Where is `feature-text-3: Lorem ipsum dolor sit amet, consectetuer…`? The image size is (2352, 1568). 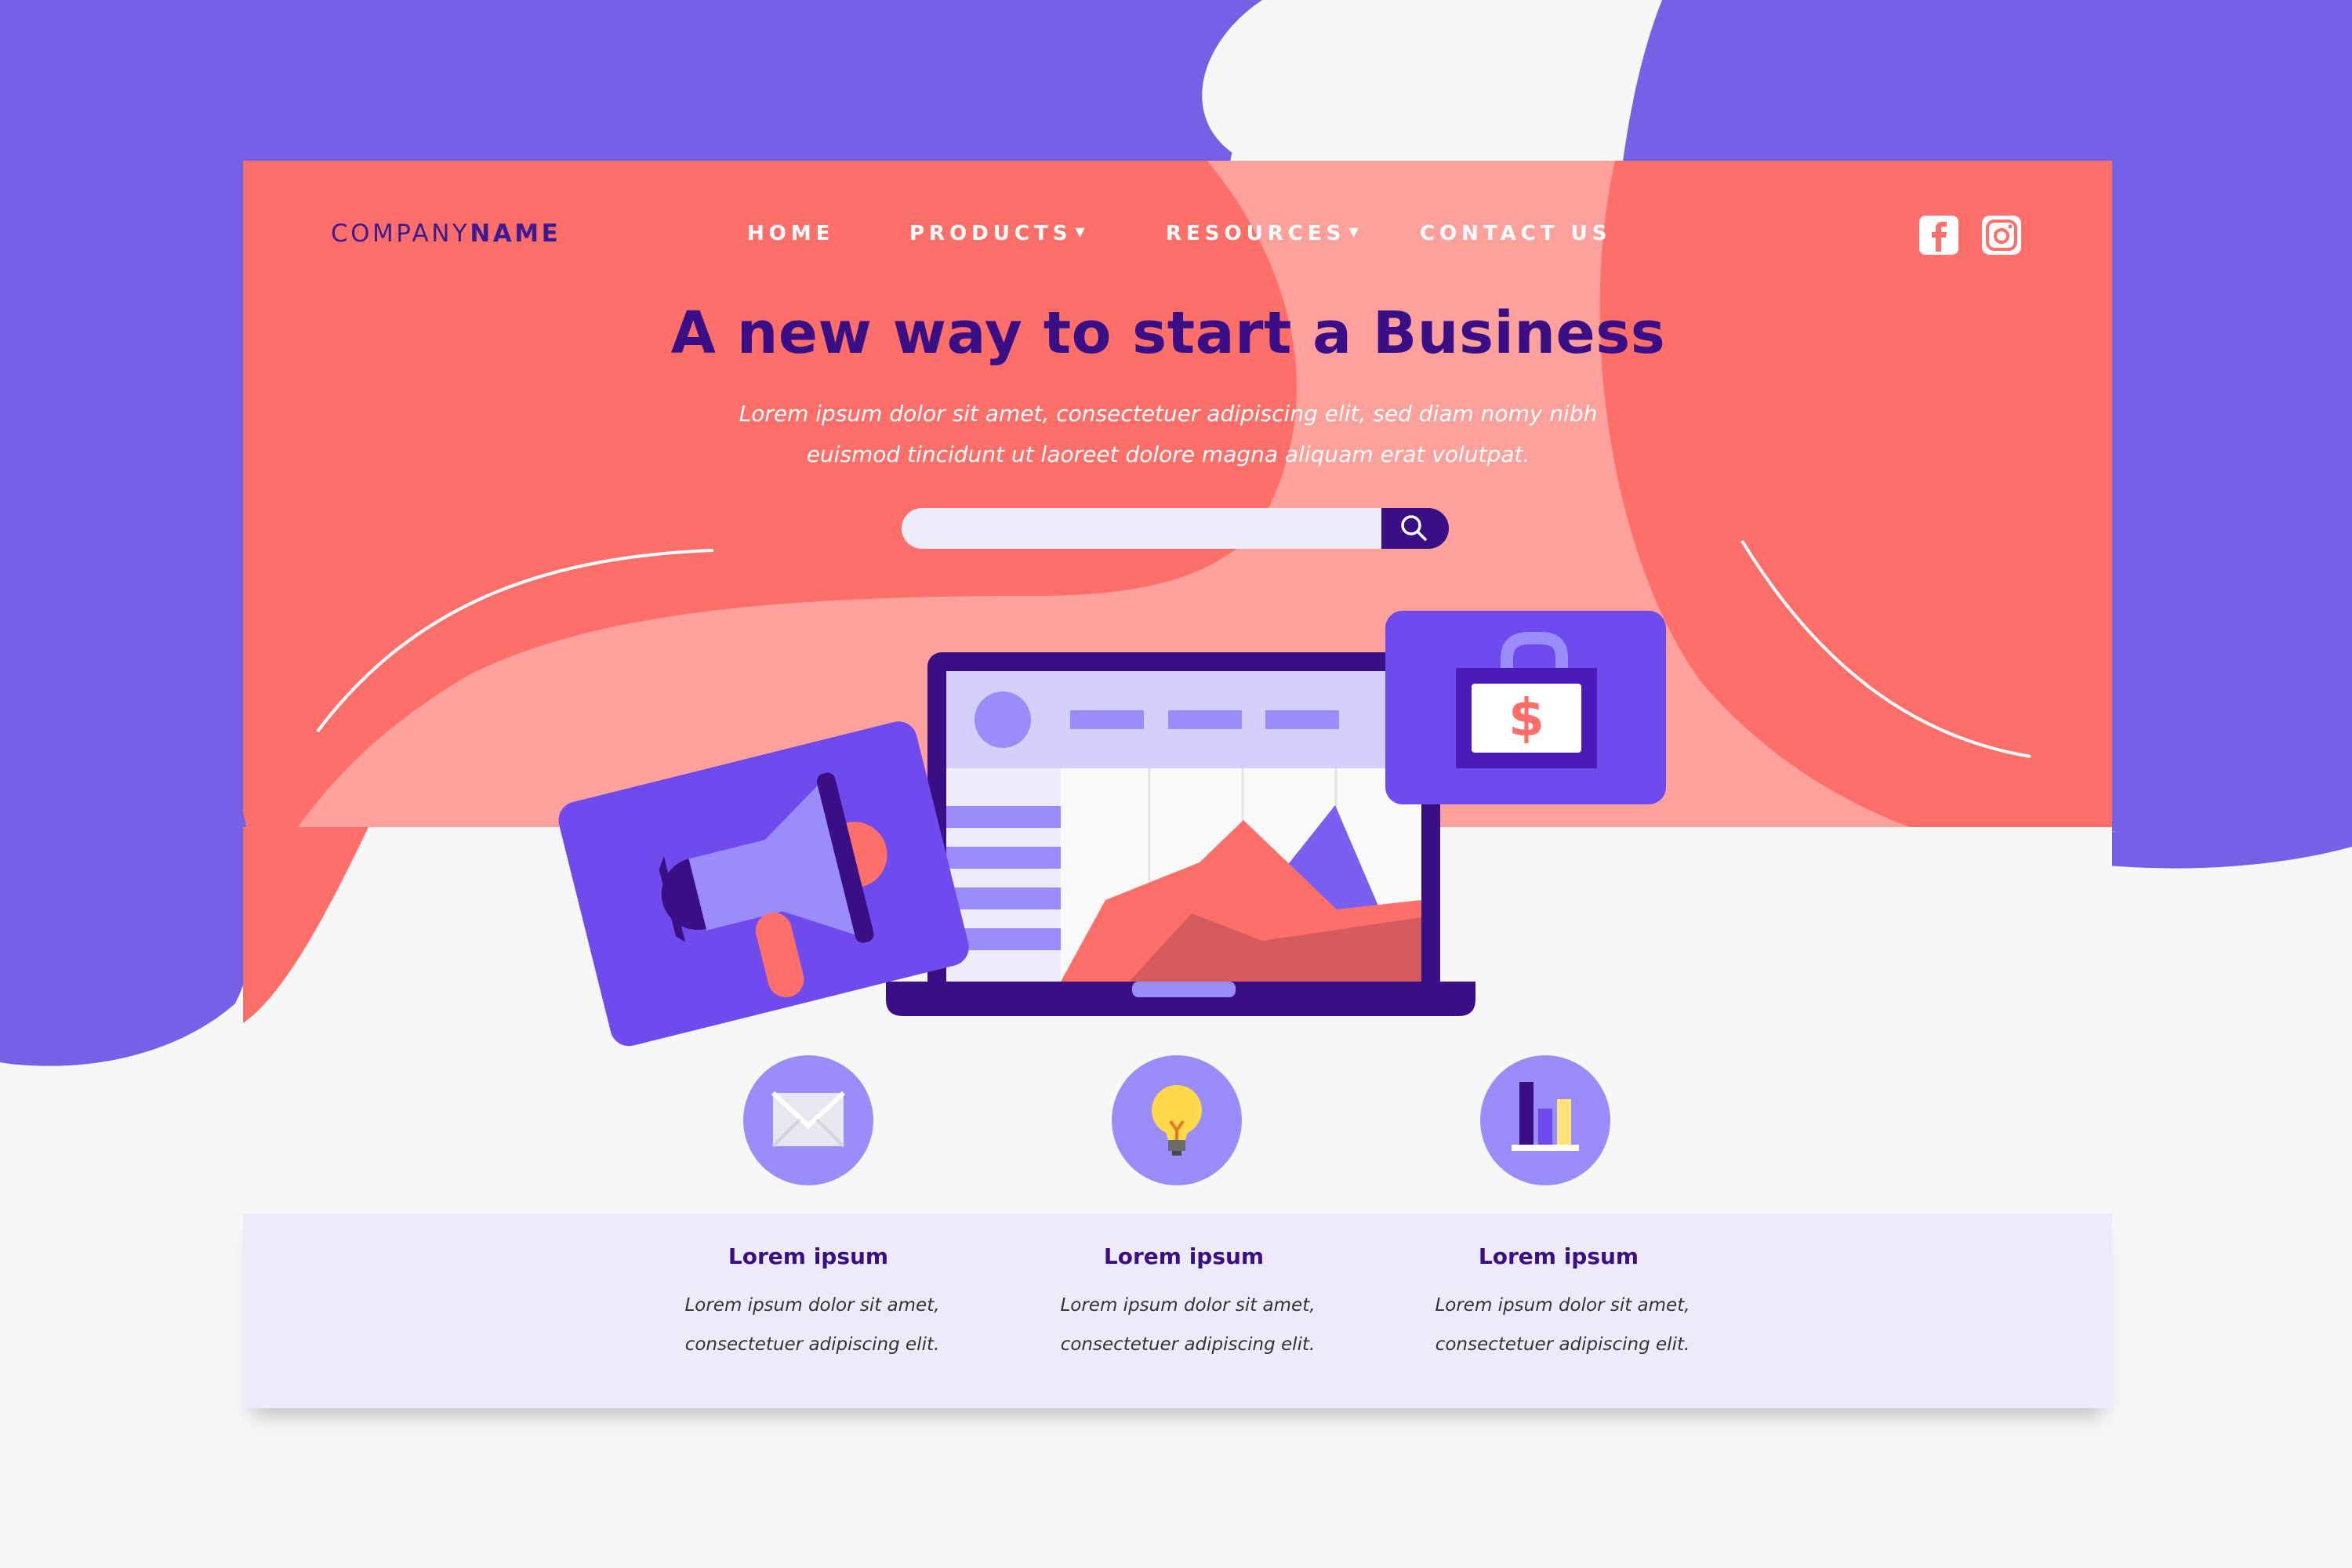
feature-text-3: Lorem ipsum dolor sit amet, consectetuer… is located at coordinates (1562, 1325).